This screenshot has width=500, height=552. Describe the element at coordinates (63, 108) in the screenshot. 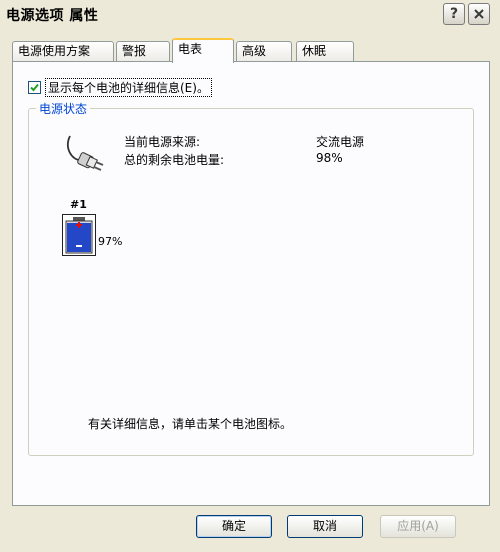

I see `power-status-group-label: 电源状态` at that location.